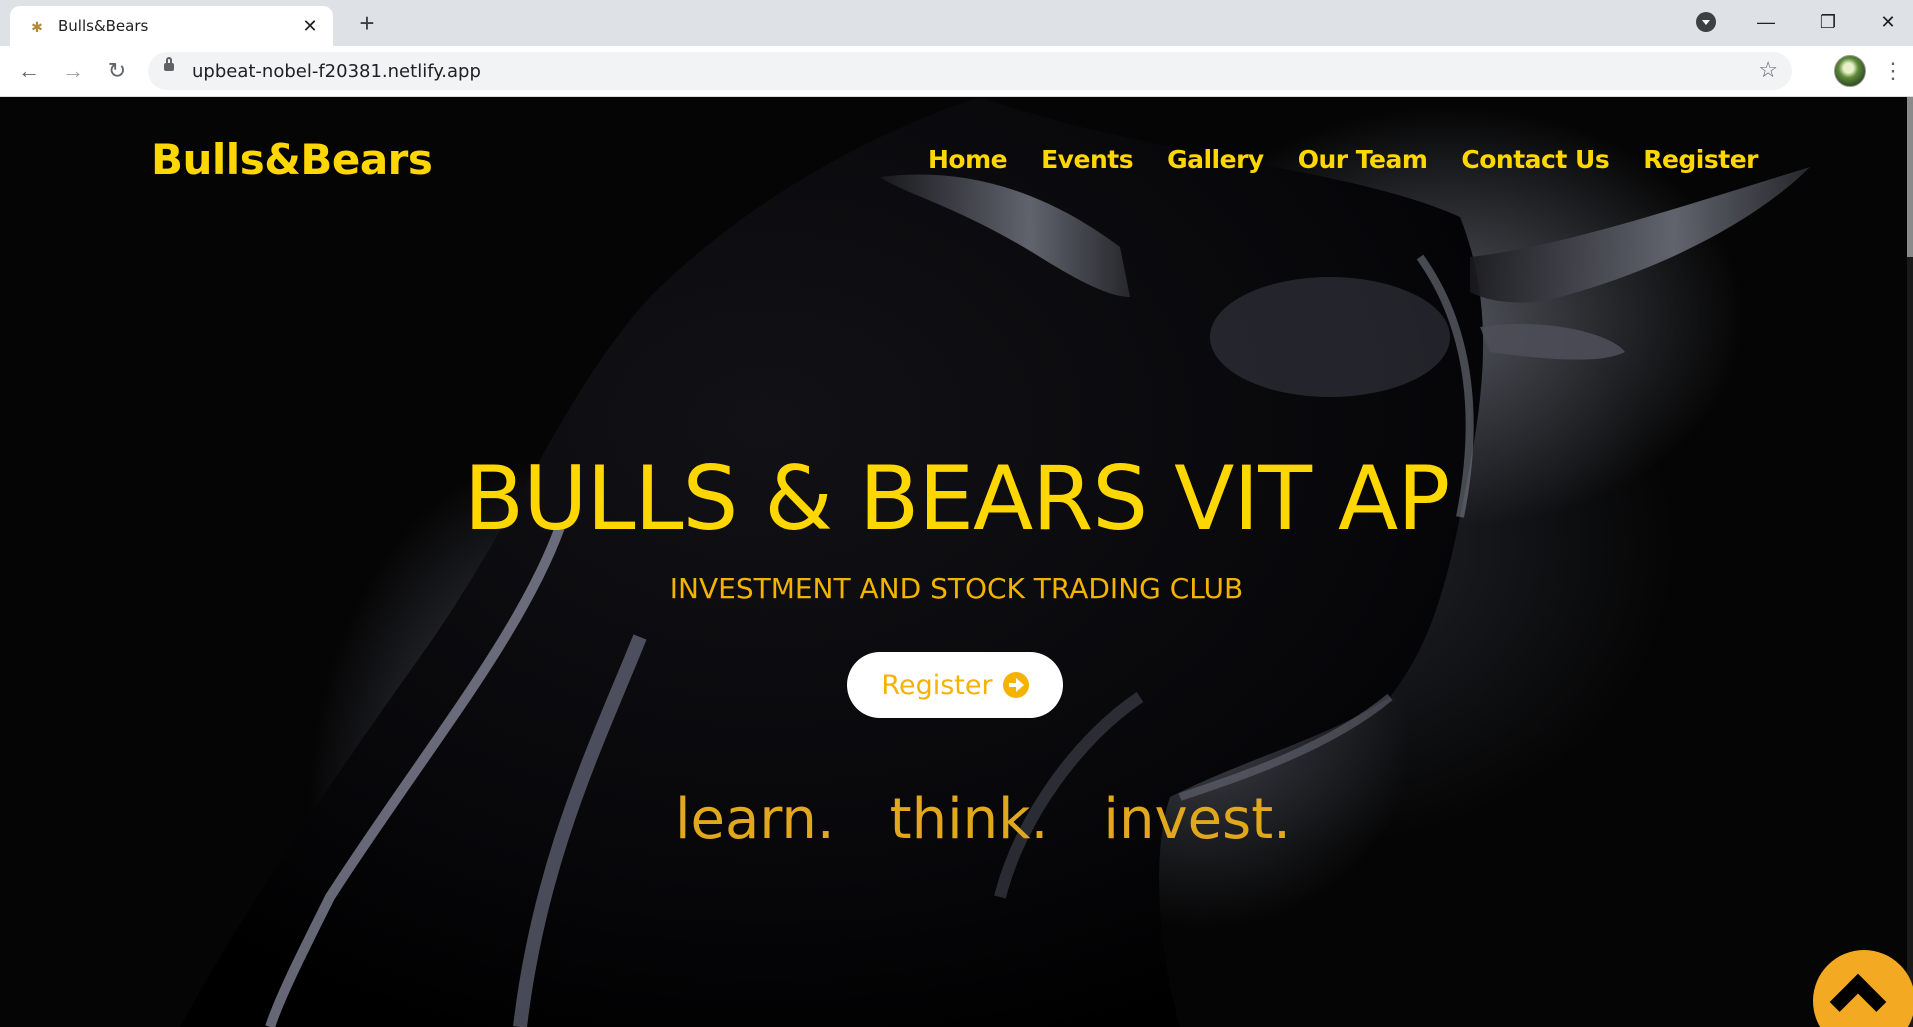 The height and width of the screenshot is (1027, 1913). Describe the element at coordinates (1766, 22) in the screenshot. I see `minimize-icon: —` at that location.